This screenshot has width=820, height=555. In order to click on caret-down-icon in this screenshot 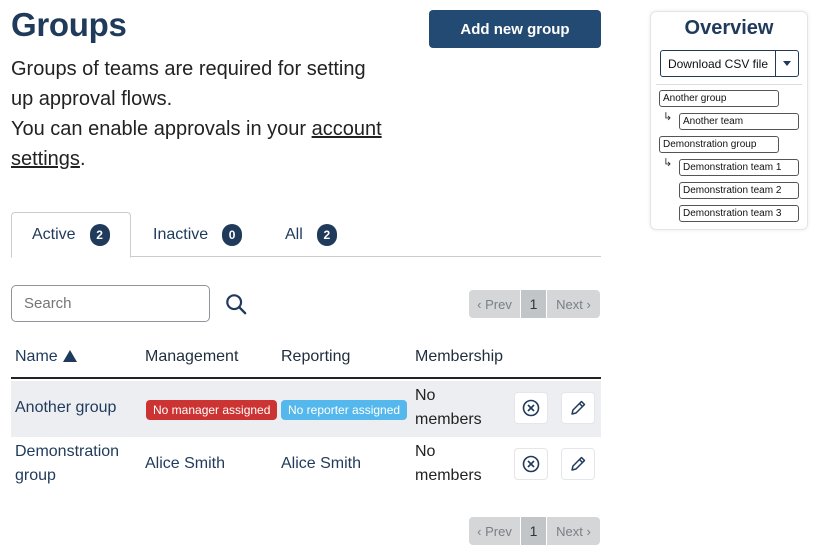, I will do `click(787, 63)`.